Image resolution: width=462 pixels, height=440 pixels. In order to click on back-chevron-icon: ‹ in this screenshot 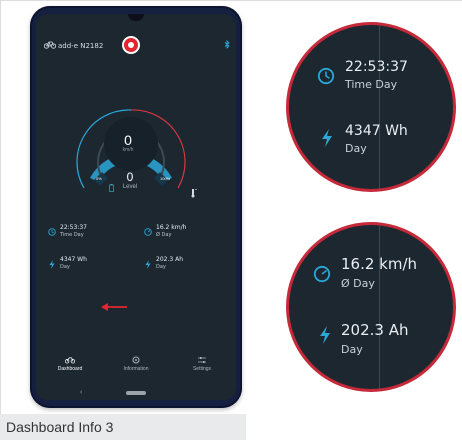, I will do `click(81, 392)`.